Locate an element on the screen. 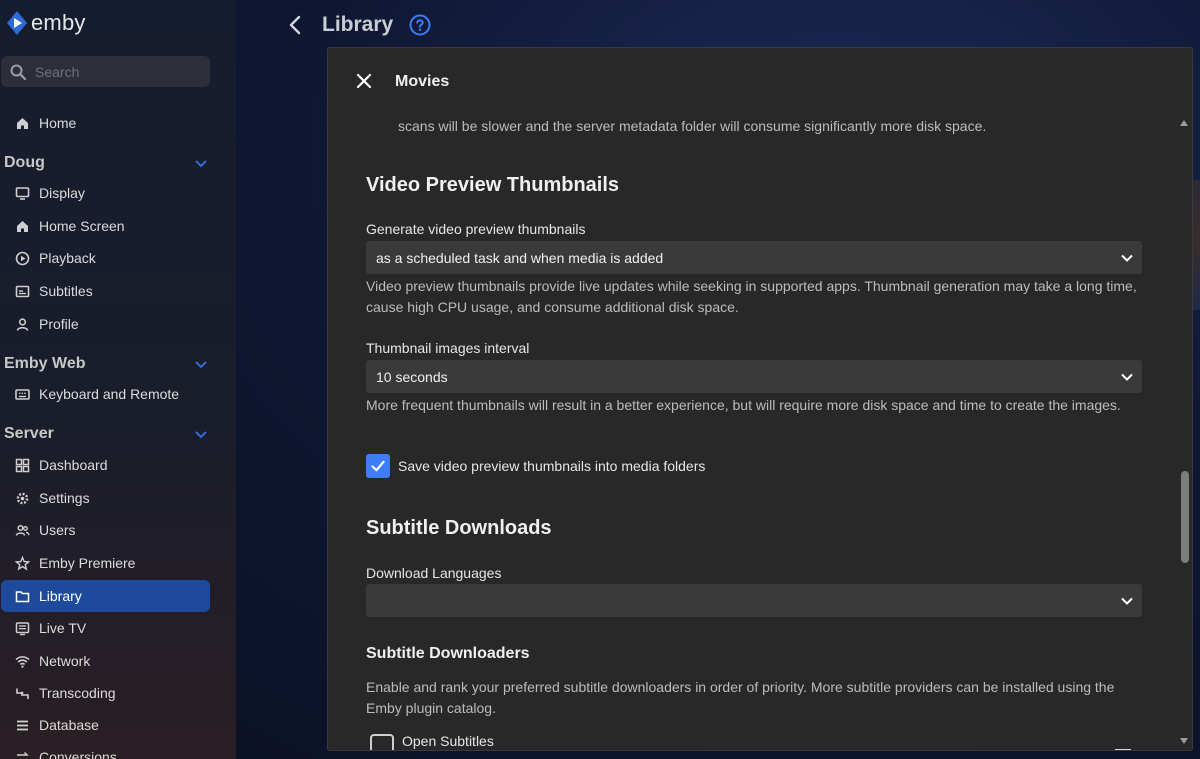 The height and width of the screenshot is (759, 1200). sidebar-item-label: Emby Premiere is located at coordinates (87, 563).